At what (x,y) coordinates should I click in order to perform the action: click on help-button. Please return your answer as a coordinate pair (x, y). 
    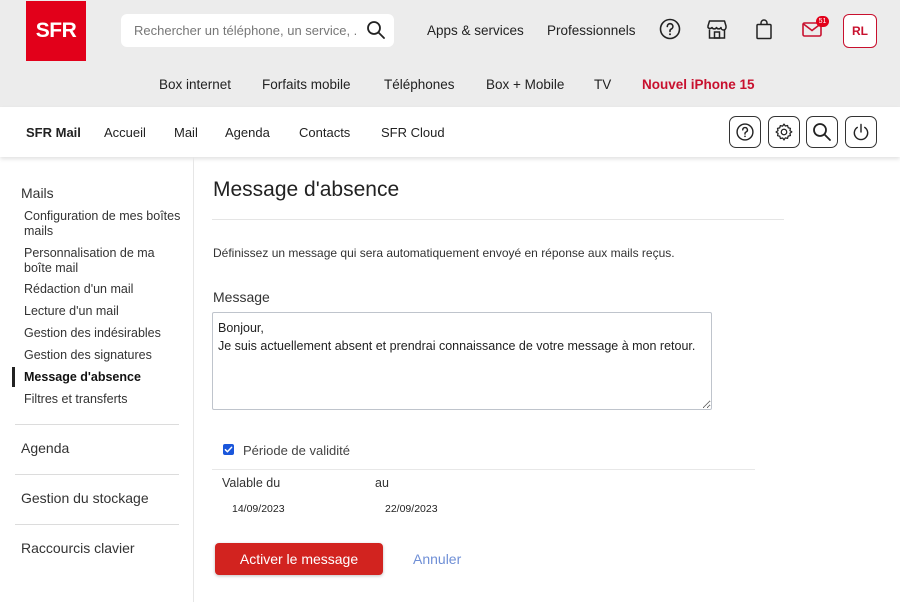
    Looking at the image, I should click on (745, 132).